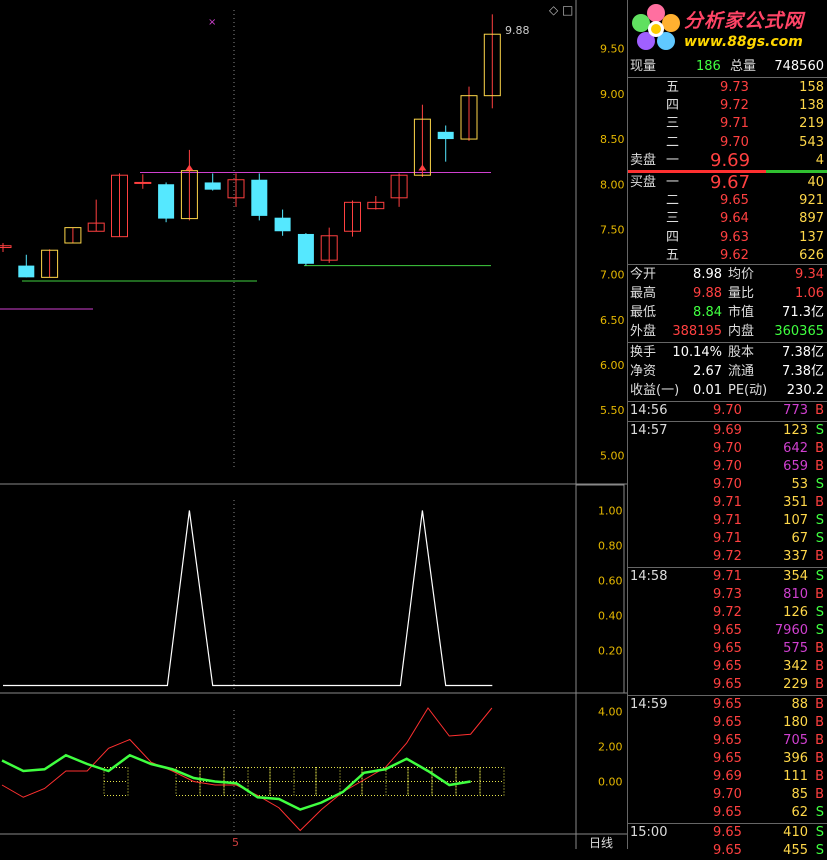 The height and width of the screenshot is (860, 827). I want to click on tick-row: 14:59 9.65 88 B, so click(727, 705).